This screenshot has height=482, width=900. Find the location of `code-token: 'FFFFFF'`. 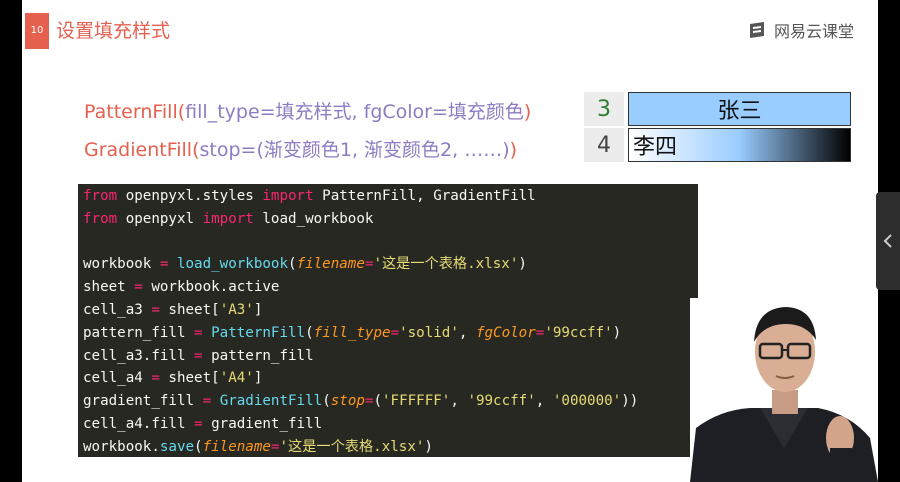

code-token: 'FFFFFF' is located at coordinates (416, 401).